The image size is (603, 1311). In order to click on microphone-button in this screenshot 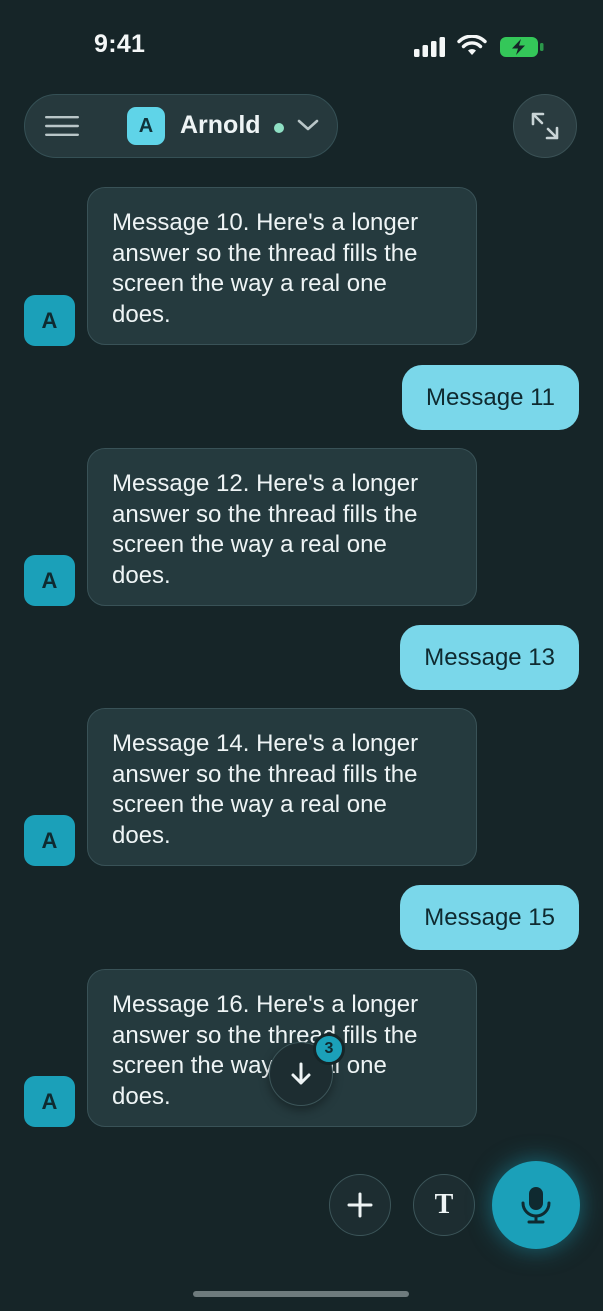, I will do `click(536, 1205)`.